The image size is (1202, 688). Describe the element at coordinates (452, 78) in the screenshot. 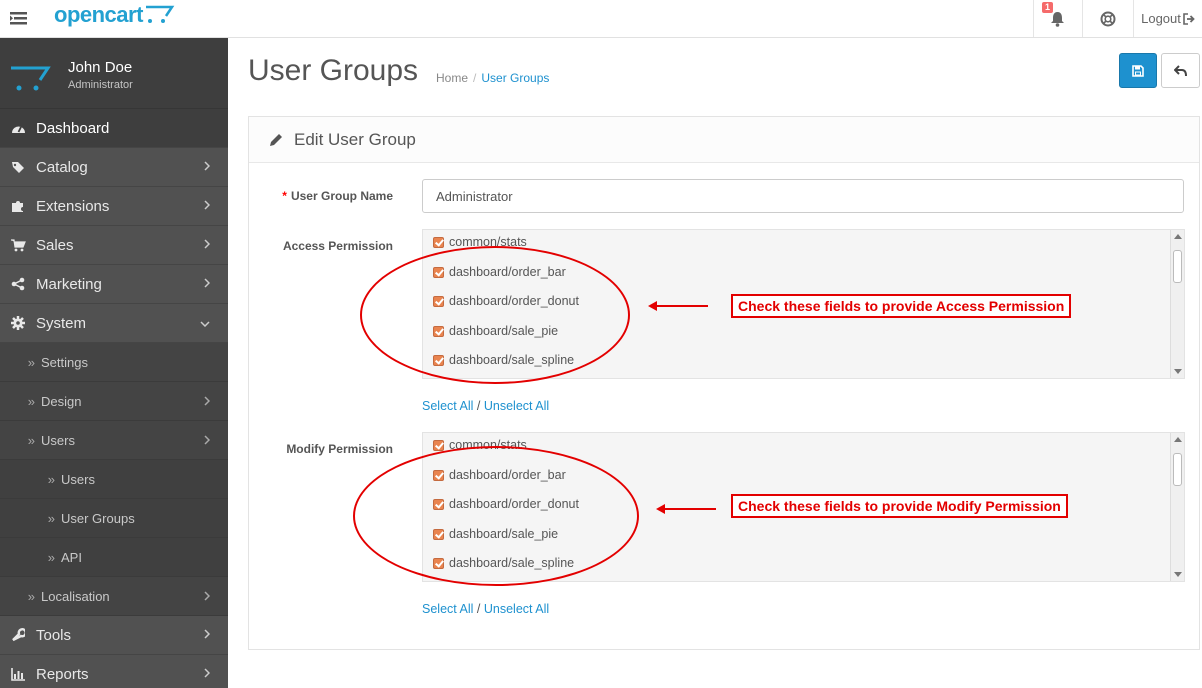

I see `breadcrumb-home: Home` at that location.